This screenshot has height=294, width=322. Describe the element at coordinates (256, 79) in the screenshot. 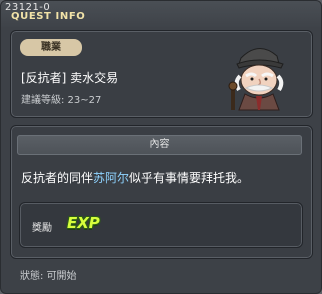

I see `npc-old-man-portrait-icon` at that location.